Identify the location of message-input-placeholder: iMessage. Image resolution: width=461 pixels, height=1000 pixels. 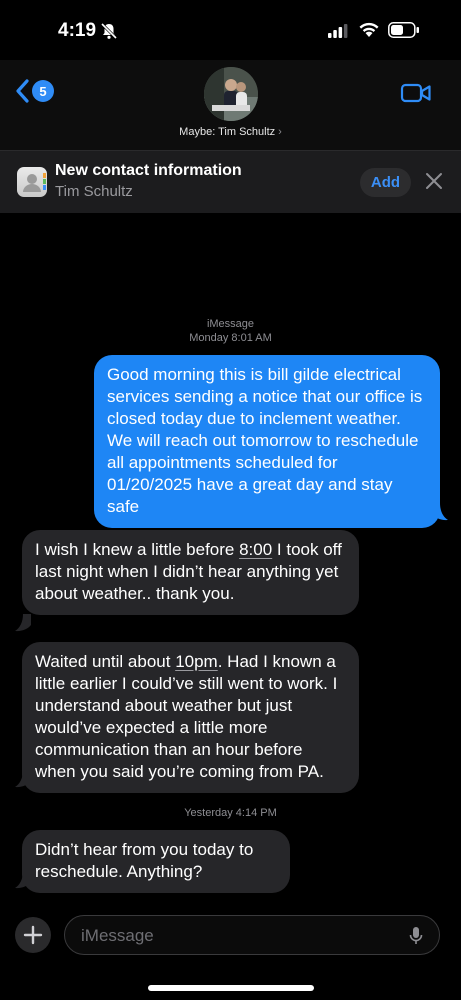
(117, 935).